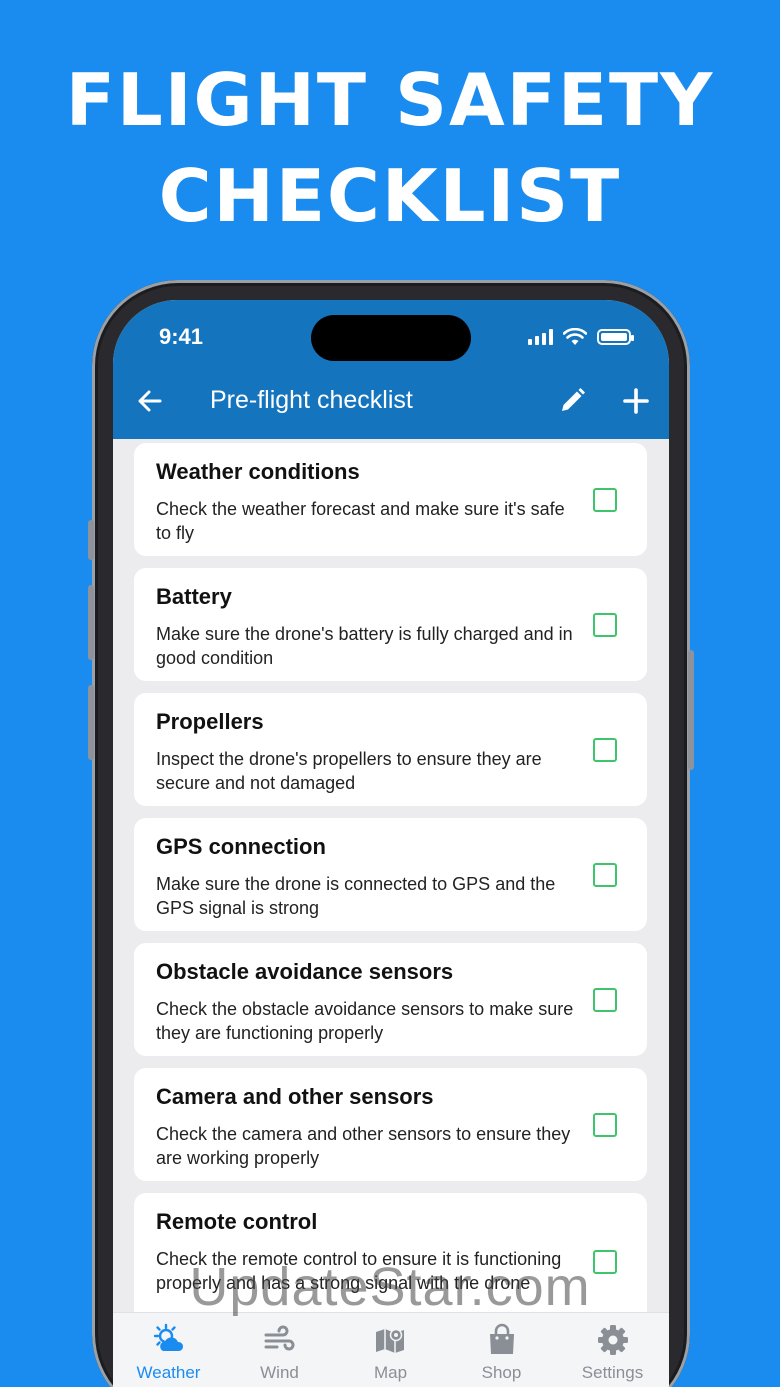  I want to click on status-time: 9:41, so click(181, 336).